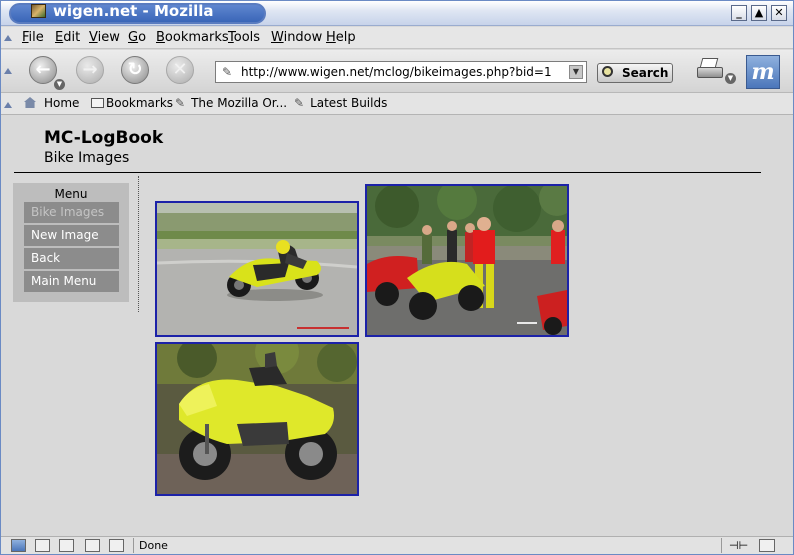 The width and height of the screenshot is (794, 555). What do you see at coordinates (66, 545) in the screenshot?
I see `composer-icon` at bounding box center [66, 545].